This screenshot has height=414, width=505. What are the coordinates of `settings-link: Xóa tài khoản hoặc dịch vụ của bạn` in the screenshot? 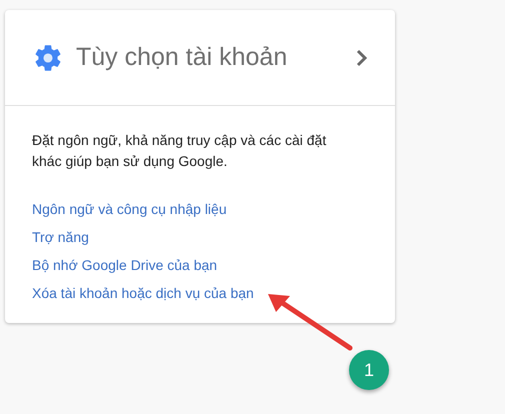 It's located at (143, 293).